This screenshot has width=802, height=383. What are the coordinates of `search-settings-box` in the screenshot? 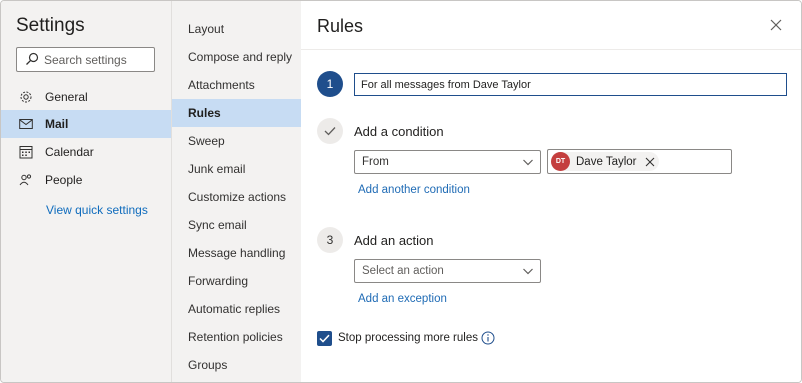 It's located at (85, 59).